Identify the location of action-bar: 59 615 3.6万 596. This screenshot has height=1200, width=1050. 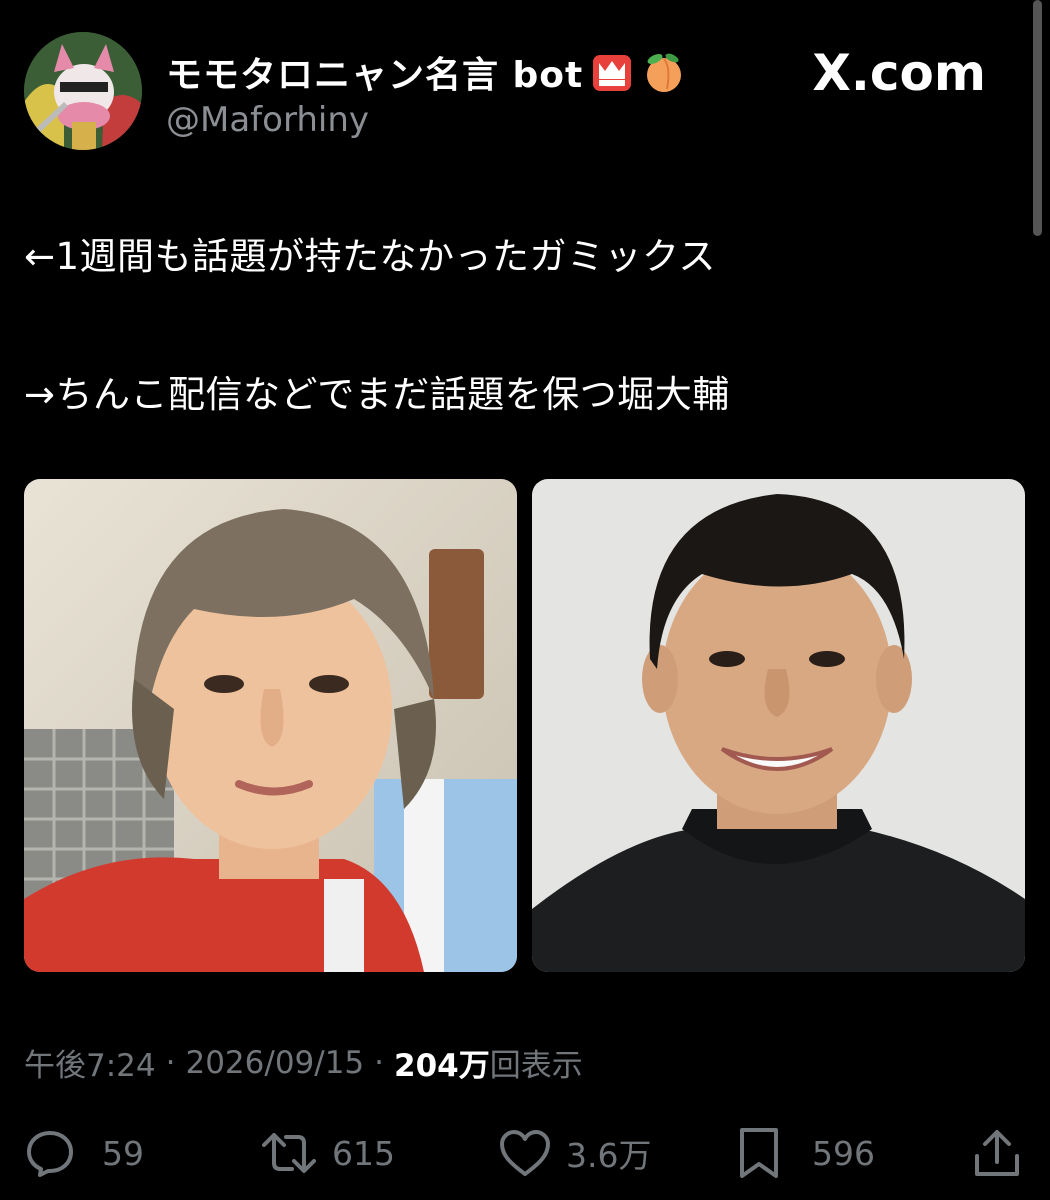
(524, 1153).